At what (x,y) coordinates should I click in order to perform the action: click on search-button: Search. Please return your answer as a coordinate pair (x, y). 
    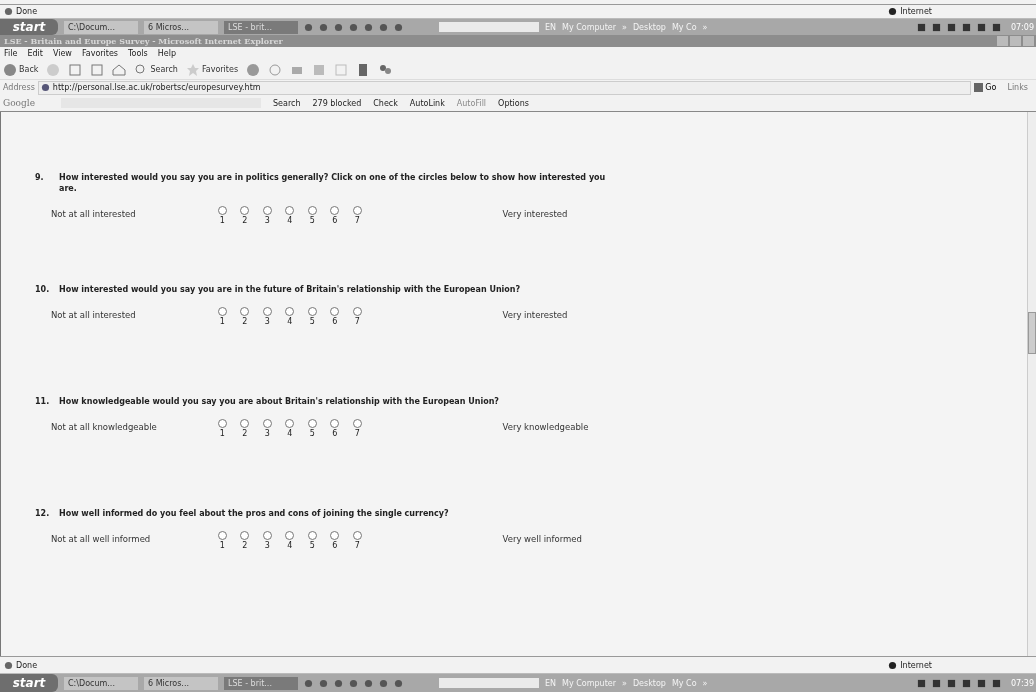
    Looking at the image, I should click on (156, 69).